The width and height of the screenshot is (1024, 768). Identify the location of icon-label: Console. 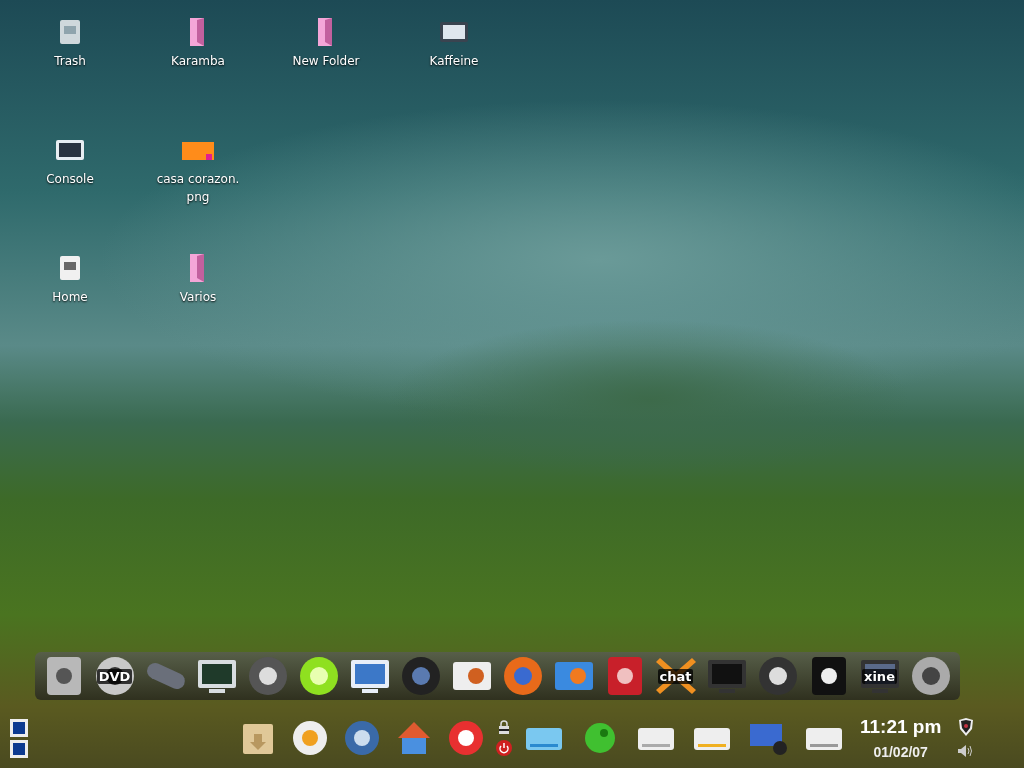
(70, 179).